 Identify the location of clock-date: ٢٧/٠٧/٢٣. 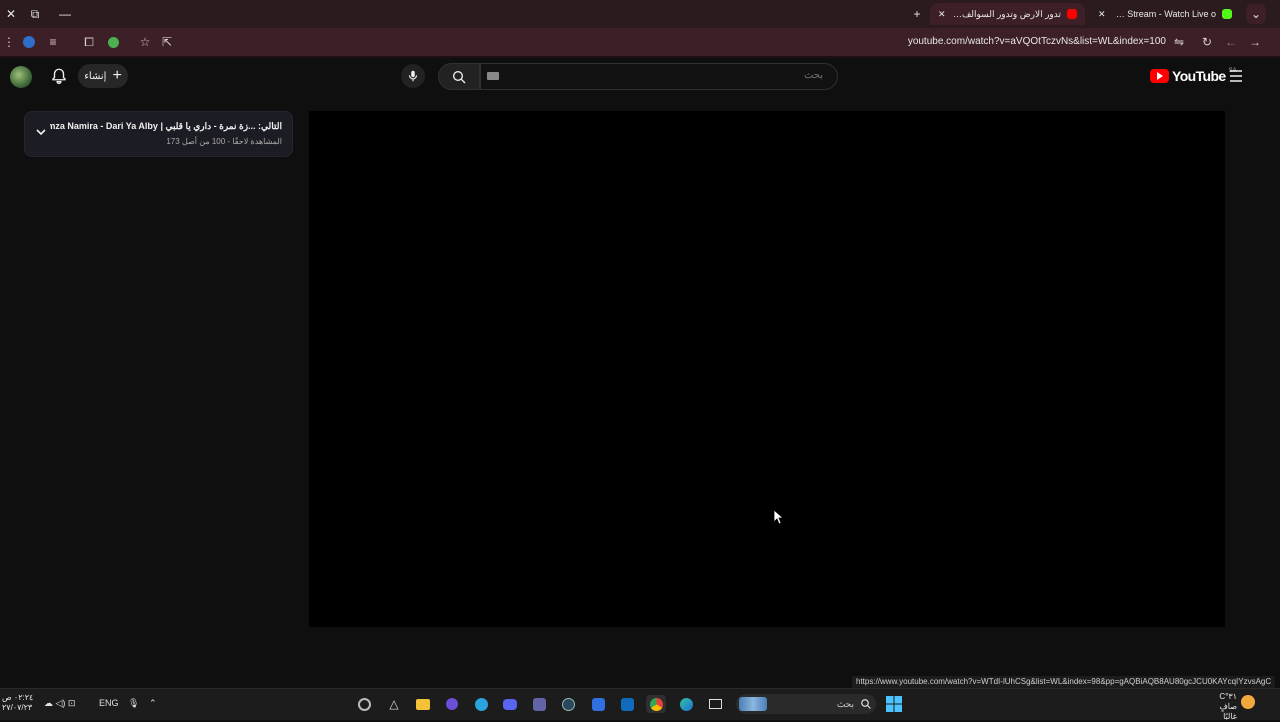
(17, 707).